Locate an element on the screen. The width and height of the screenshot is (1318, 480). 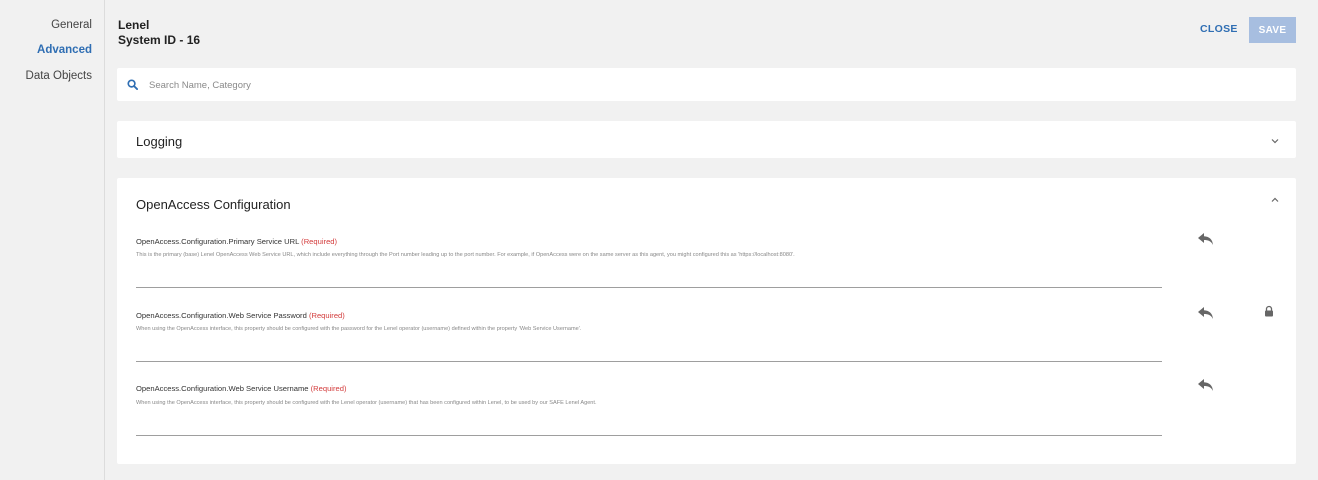
search-input is located at coordinates (449, 85).